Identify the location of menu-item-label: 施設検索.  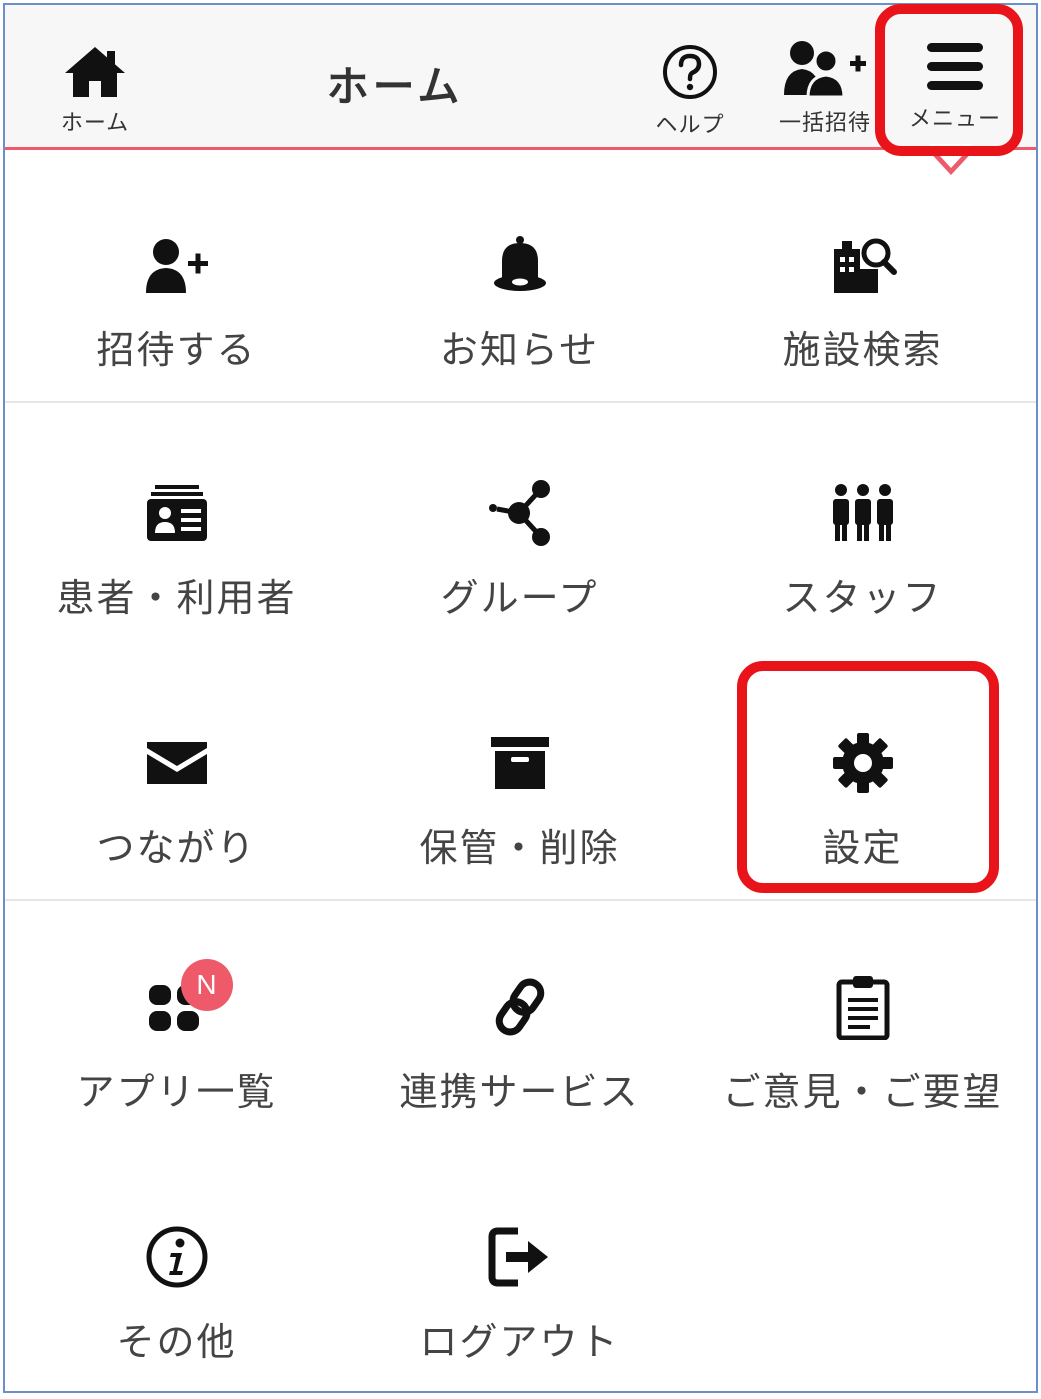
(862, 350).